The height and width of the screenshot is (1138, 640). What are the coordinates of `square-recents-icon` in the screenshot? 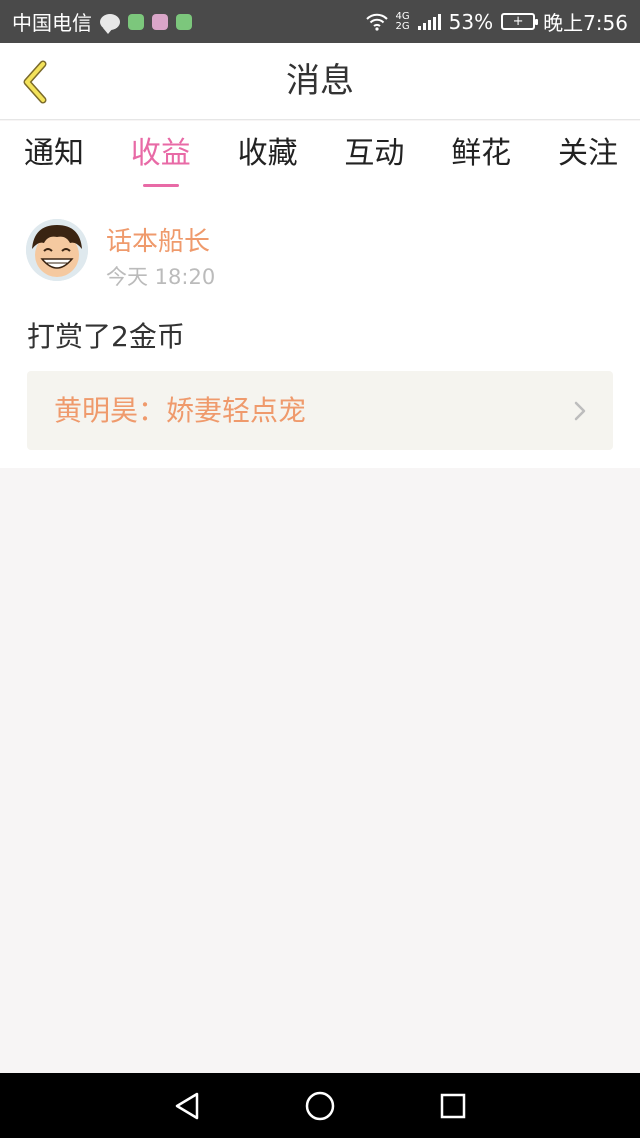 It's located at (453, 1105).